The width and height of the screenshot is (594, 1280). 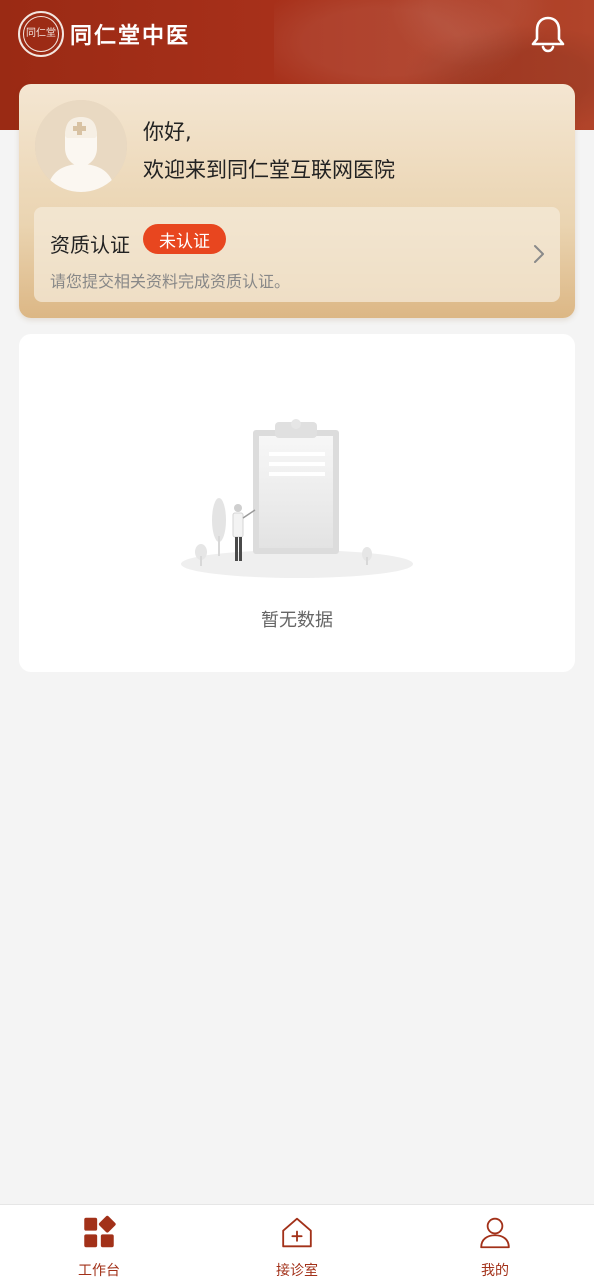 I want to click on clinic-icon, so click(x=297, y=1232).